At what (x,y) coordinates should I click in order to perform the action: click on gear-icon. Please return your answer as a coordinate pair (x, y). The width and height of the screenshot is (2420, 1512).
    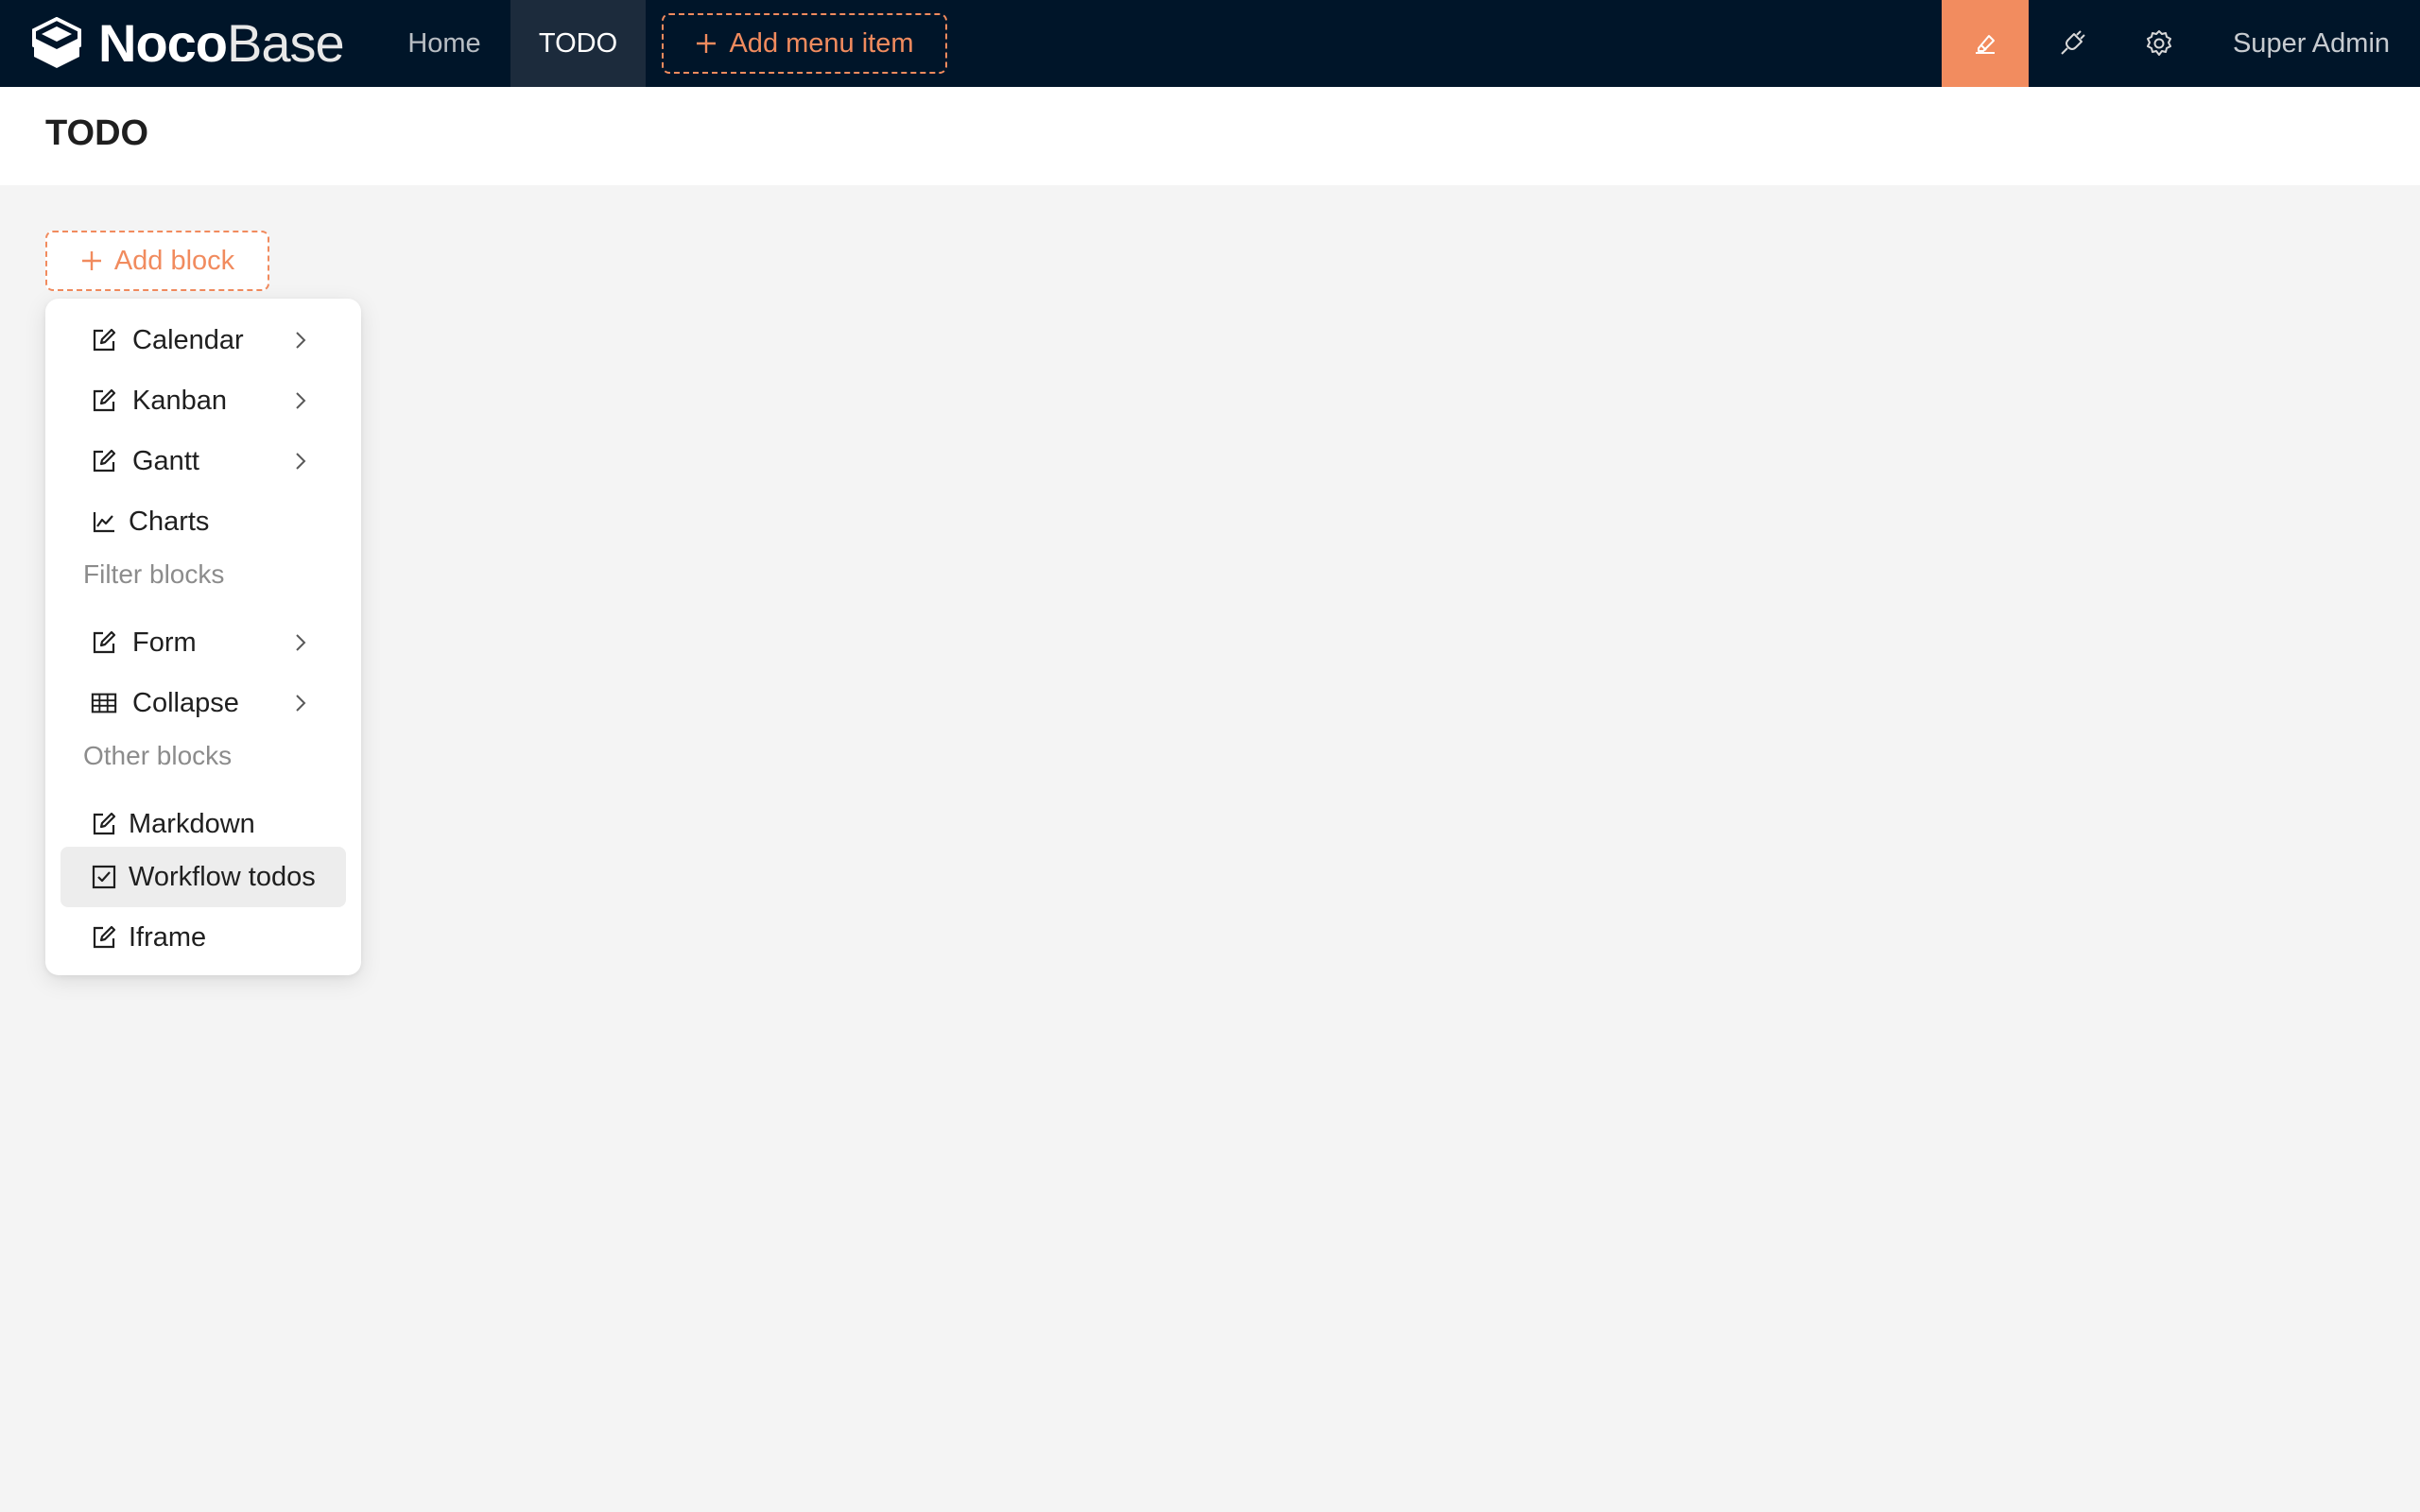
    Looking at the image, I should click on (2159, 43).